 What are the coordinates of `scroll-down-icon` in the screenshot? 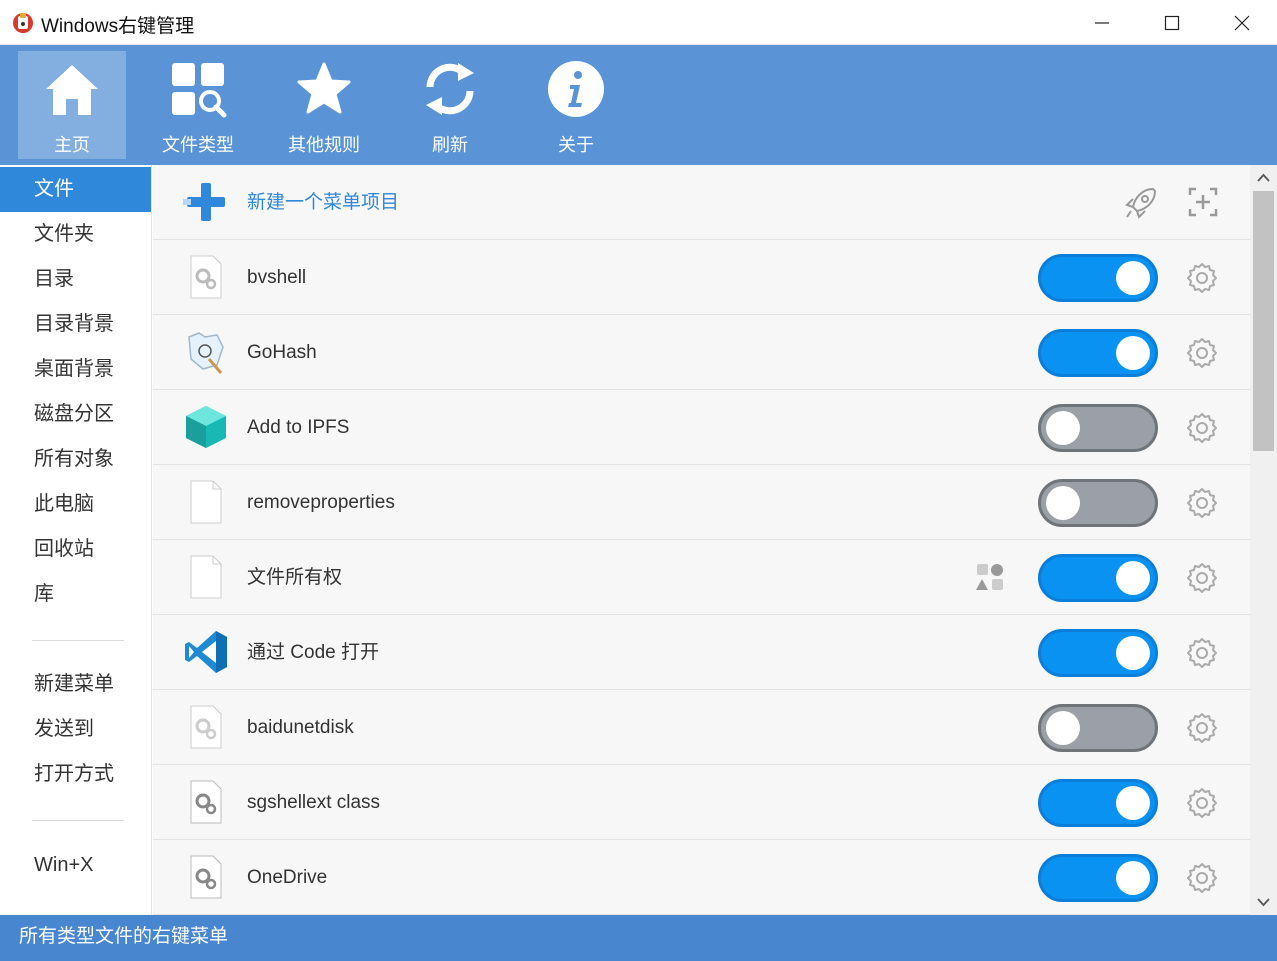 It's located at (1263, 901).